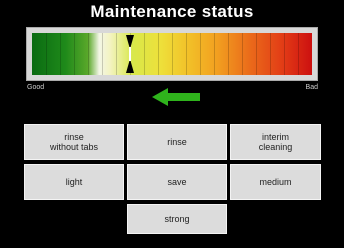 The width and height of the screenshot is (344, 248). Describe the element at coordinates (36, 87) in the screenshot. I see `gauge-low-label: Good` at that location.